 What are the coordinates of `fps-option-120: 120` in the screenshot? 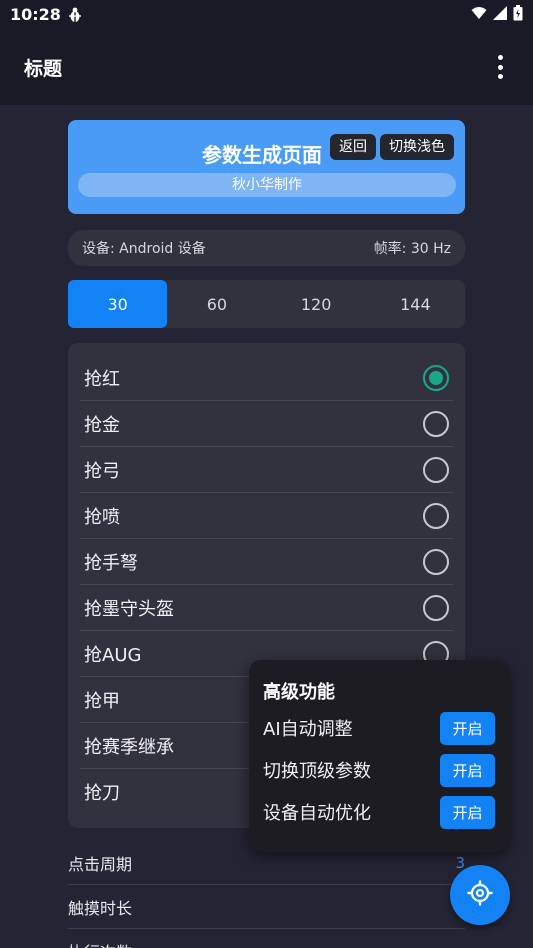 It's located at (316, 304).